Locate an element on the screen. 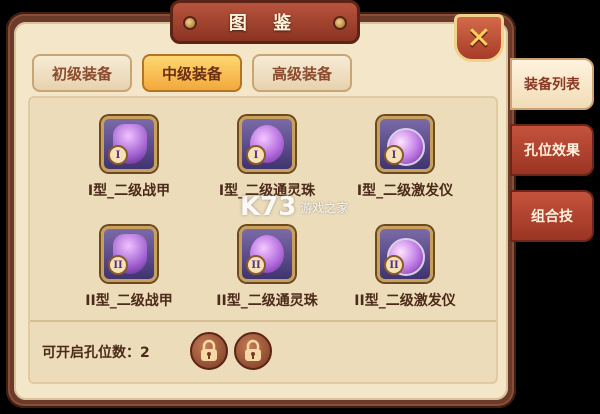  watermark: K73 游戏之家 is located at coordinates (294, 207).